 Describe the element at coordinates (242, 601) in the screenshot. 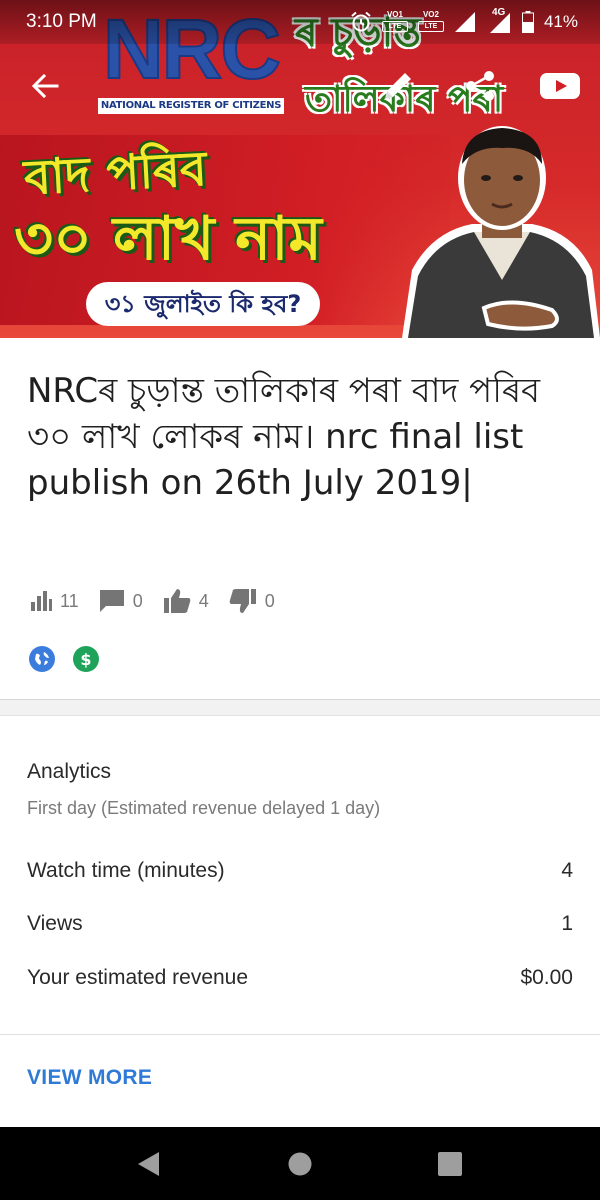

I see `thumbs-down-icon` at that location.